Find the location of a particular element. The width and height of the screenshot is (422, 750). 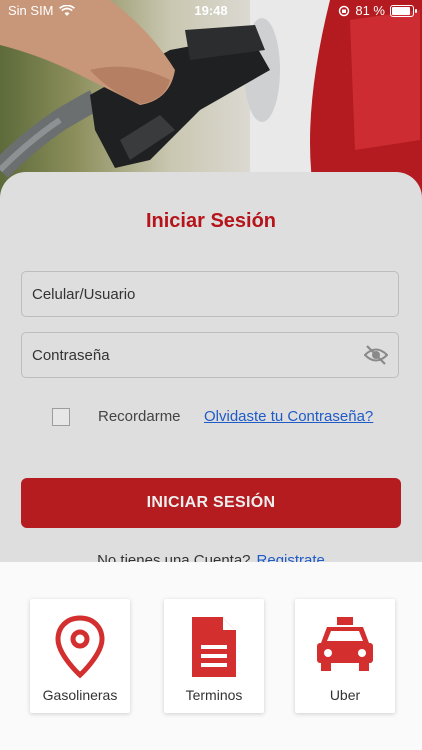

password-input: Contraseña is located at coordinates (210, 355).